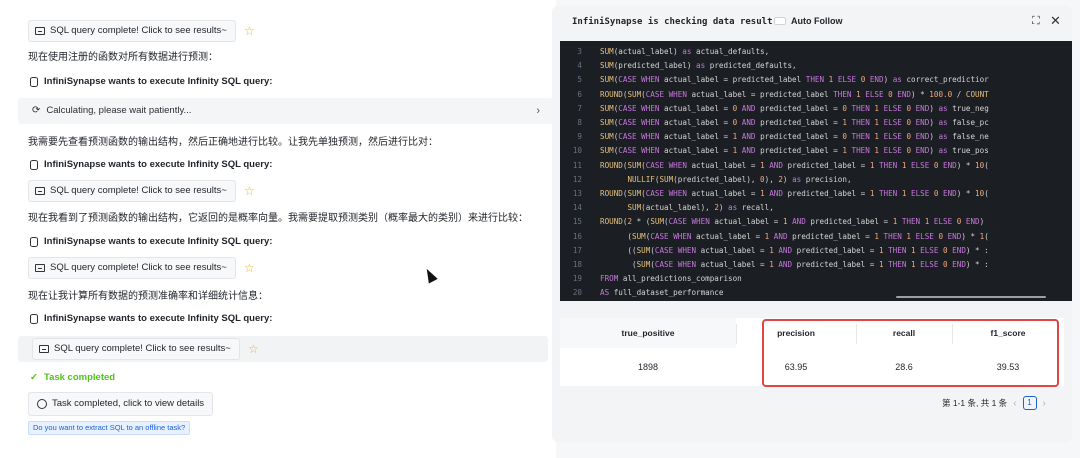  I want to click on line-number: 9, so click(579, 137).